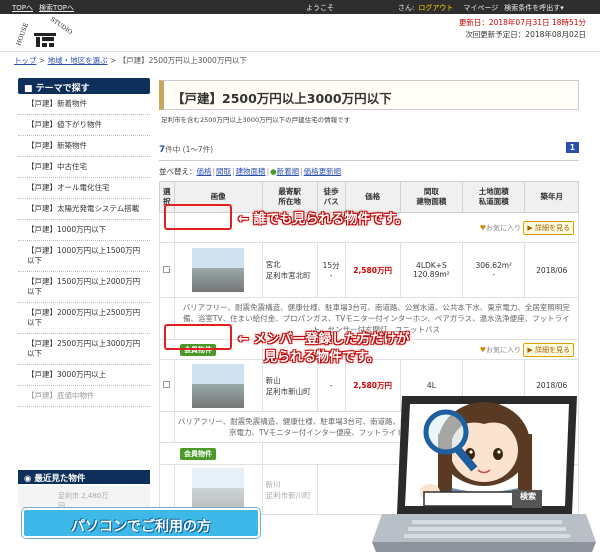 This screenshot has height=558, width=600. Describe the element at coordinates (84, 375) in the screenshot. I see `sidebar-item: 【戸建】3000万円以上` at that location.